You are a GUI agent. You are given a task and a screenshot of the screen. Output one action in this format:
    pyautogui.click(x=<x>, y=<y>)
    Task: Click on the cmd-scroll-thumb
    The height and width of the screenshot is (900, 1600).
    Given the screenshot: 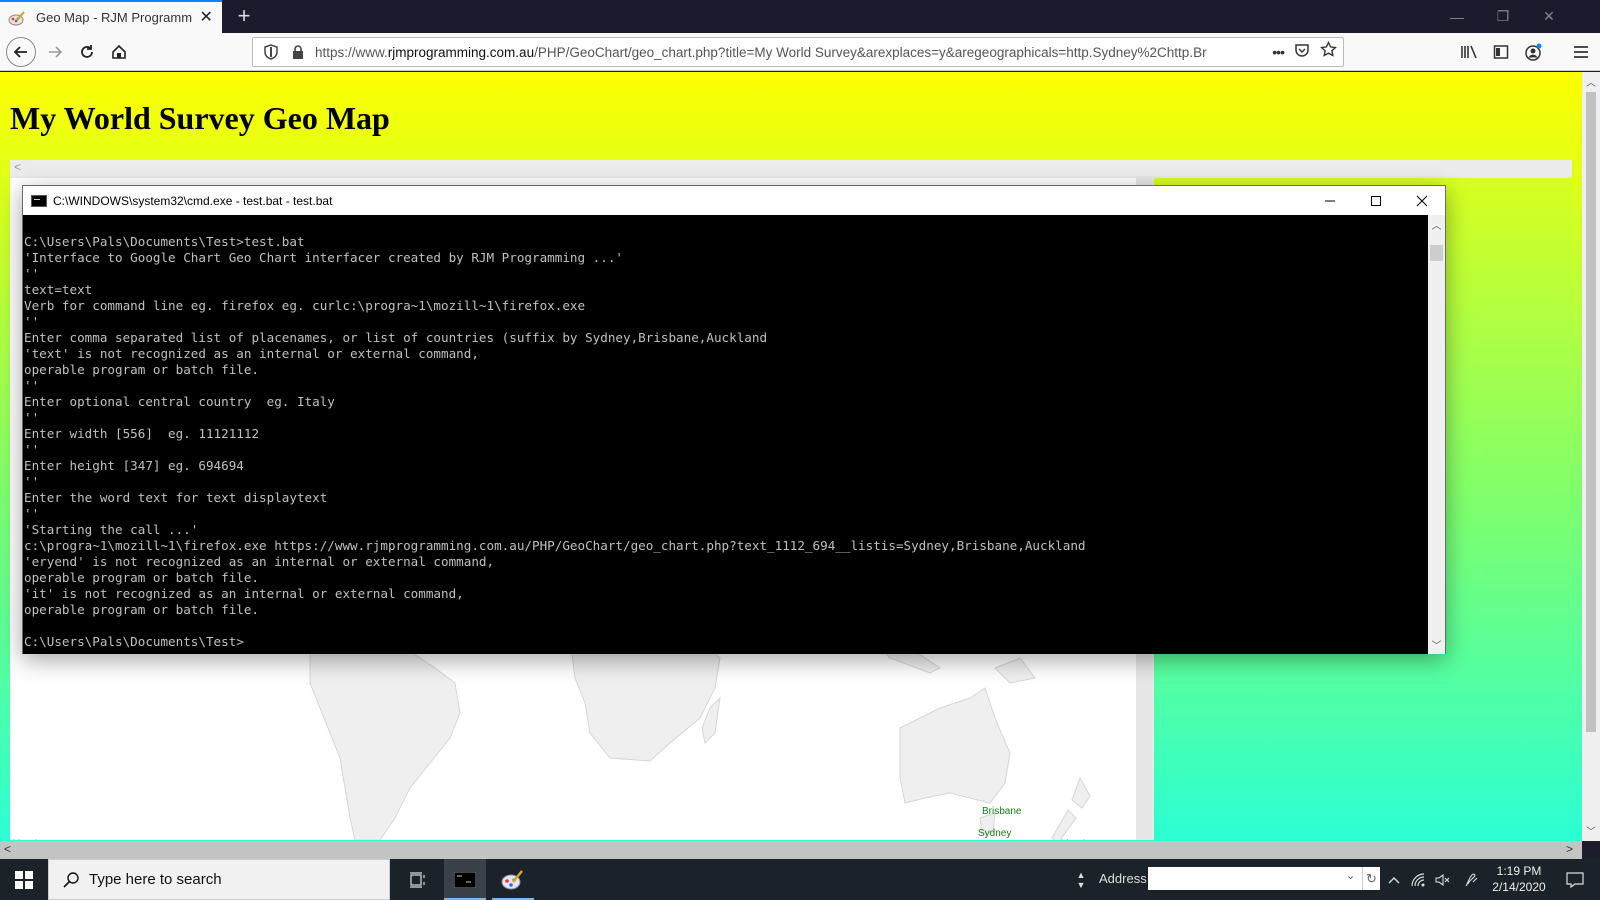 What is the action you would take?
    pyautogui.click(x=1436, y=253)
    